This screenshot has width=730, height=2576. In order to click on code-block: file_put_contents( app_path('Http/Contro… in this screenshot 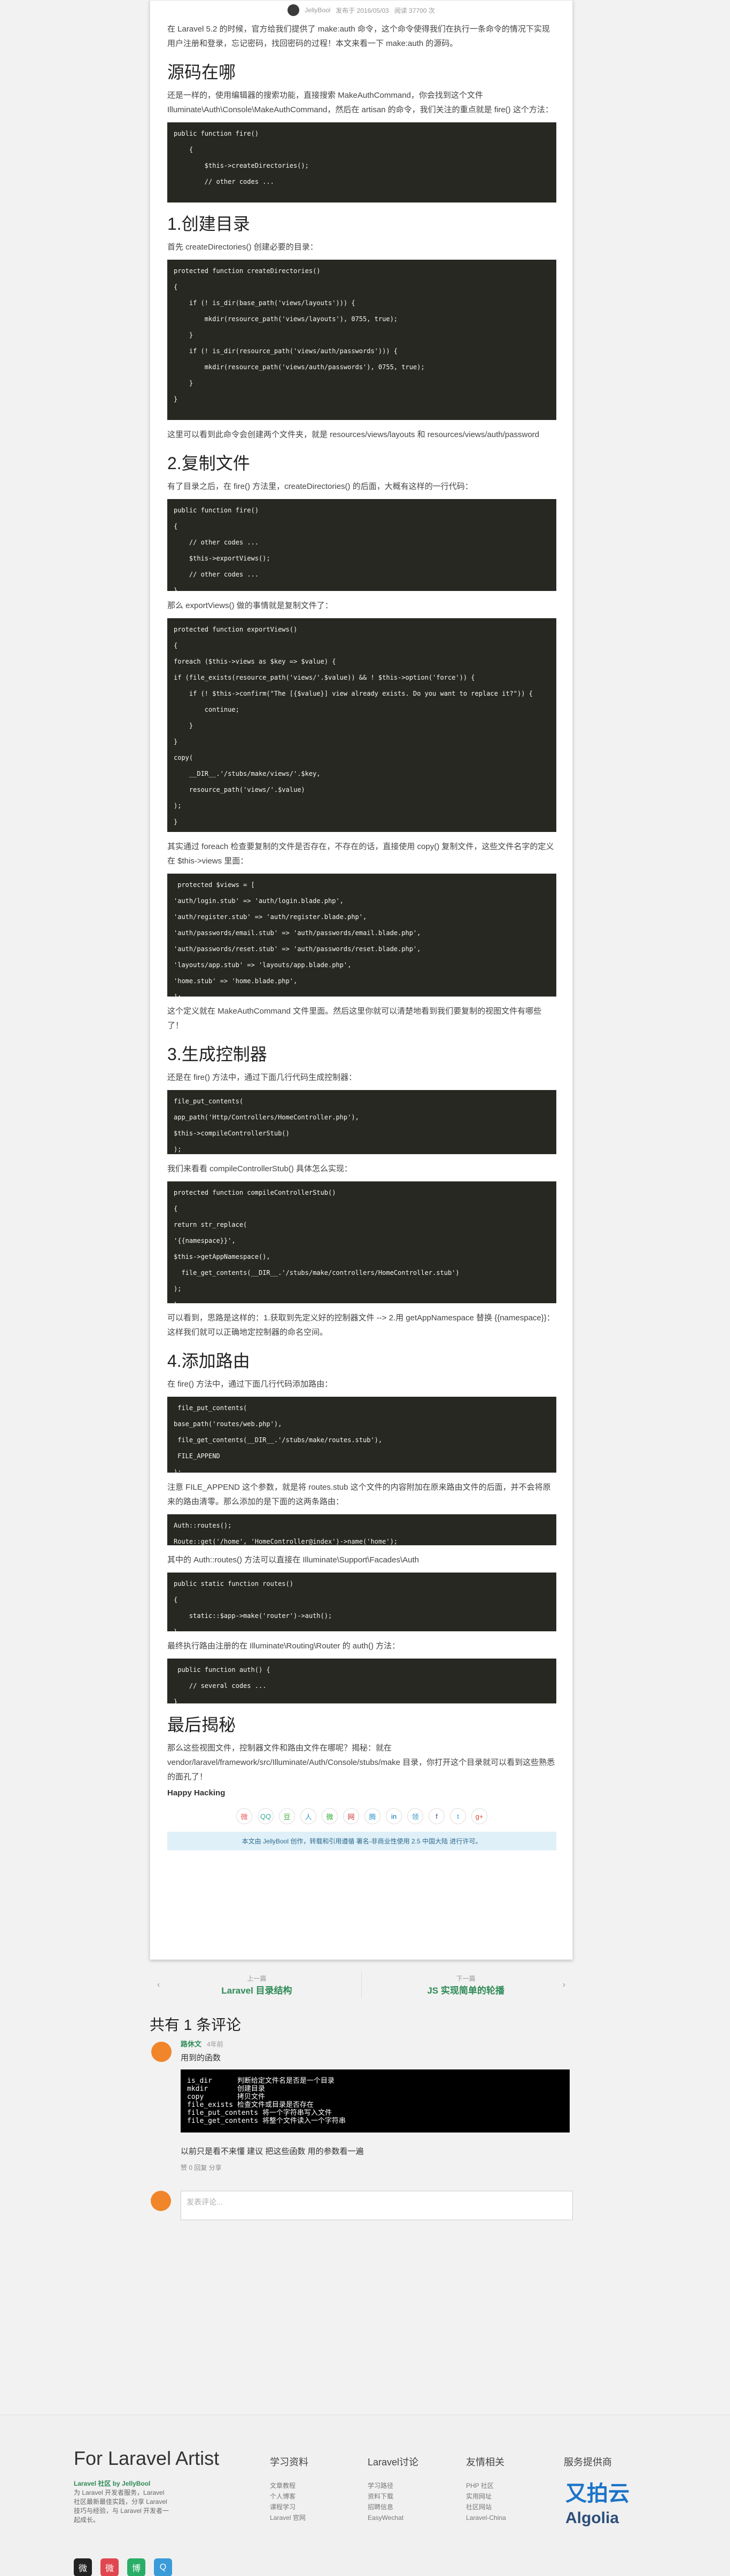, I will do `click(362, 1122)`.